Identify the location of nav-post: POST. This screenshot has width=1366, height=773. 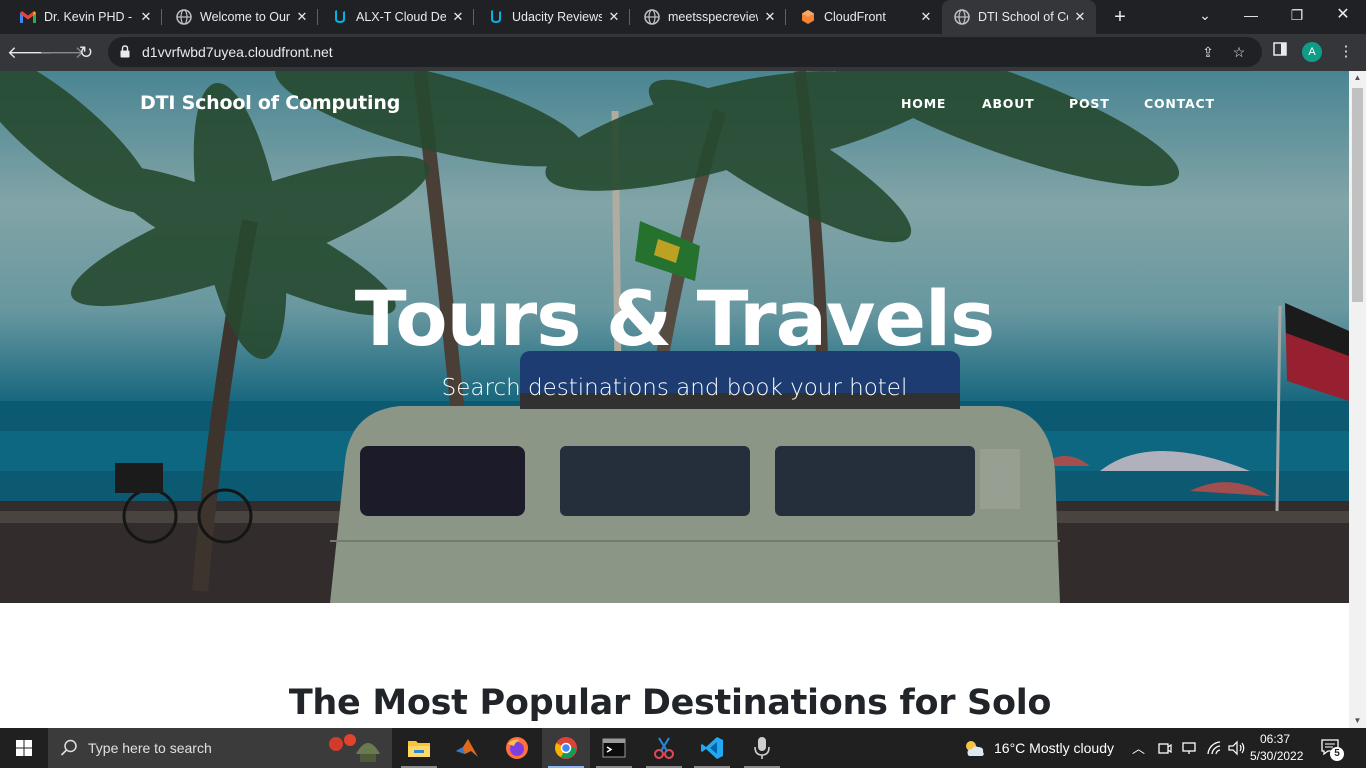
(1089, 103).